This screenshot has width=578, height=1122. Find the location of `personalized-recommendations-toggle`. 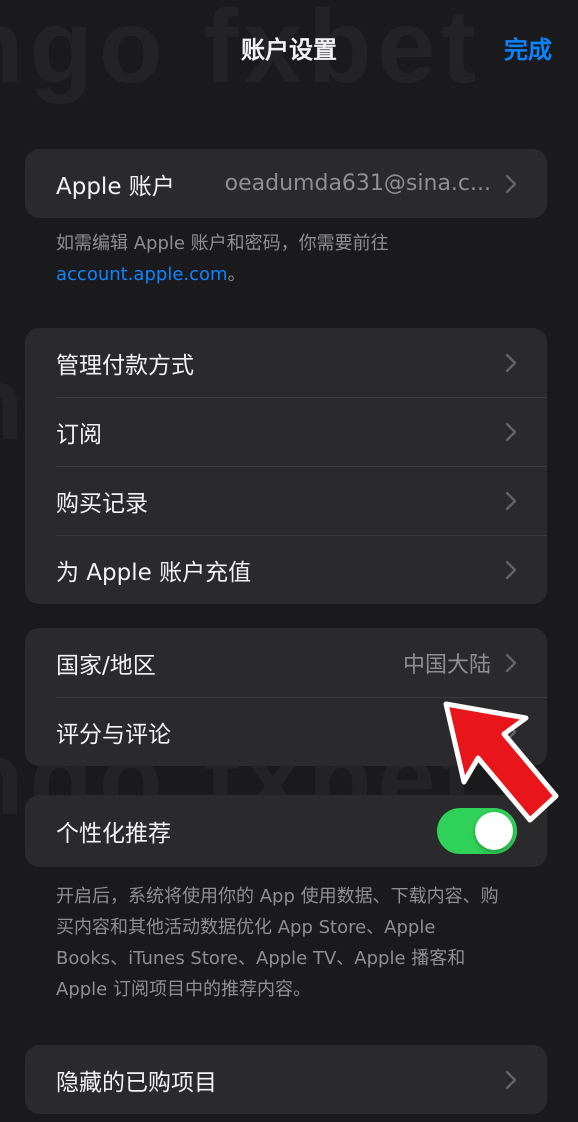

personalized-recommendations-toggle is located at coordinates (477, 831).